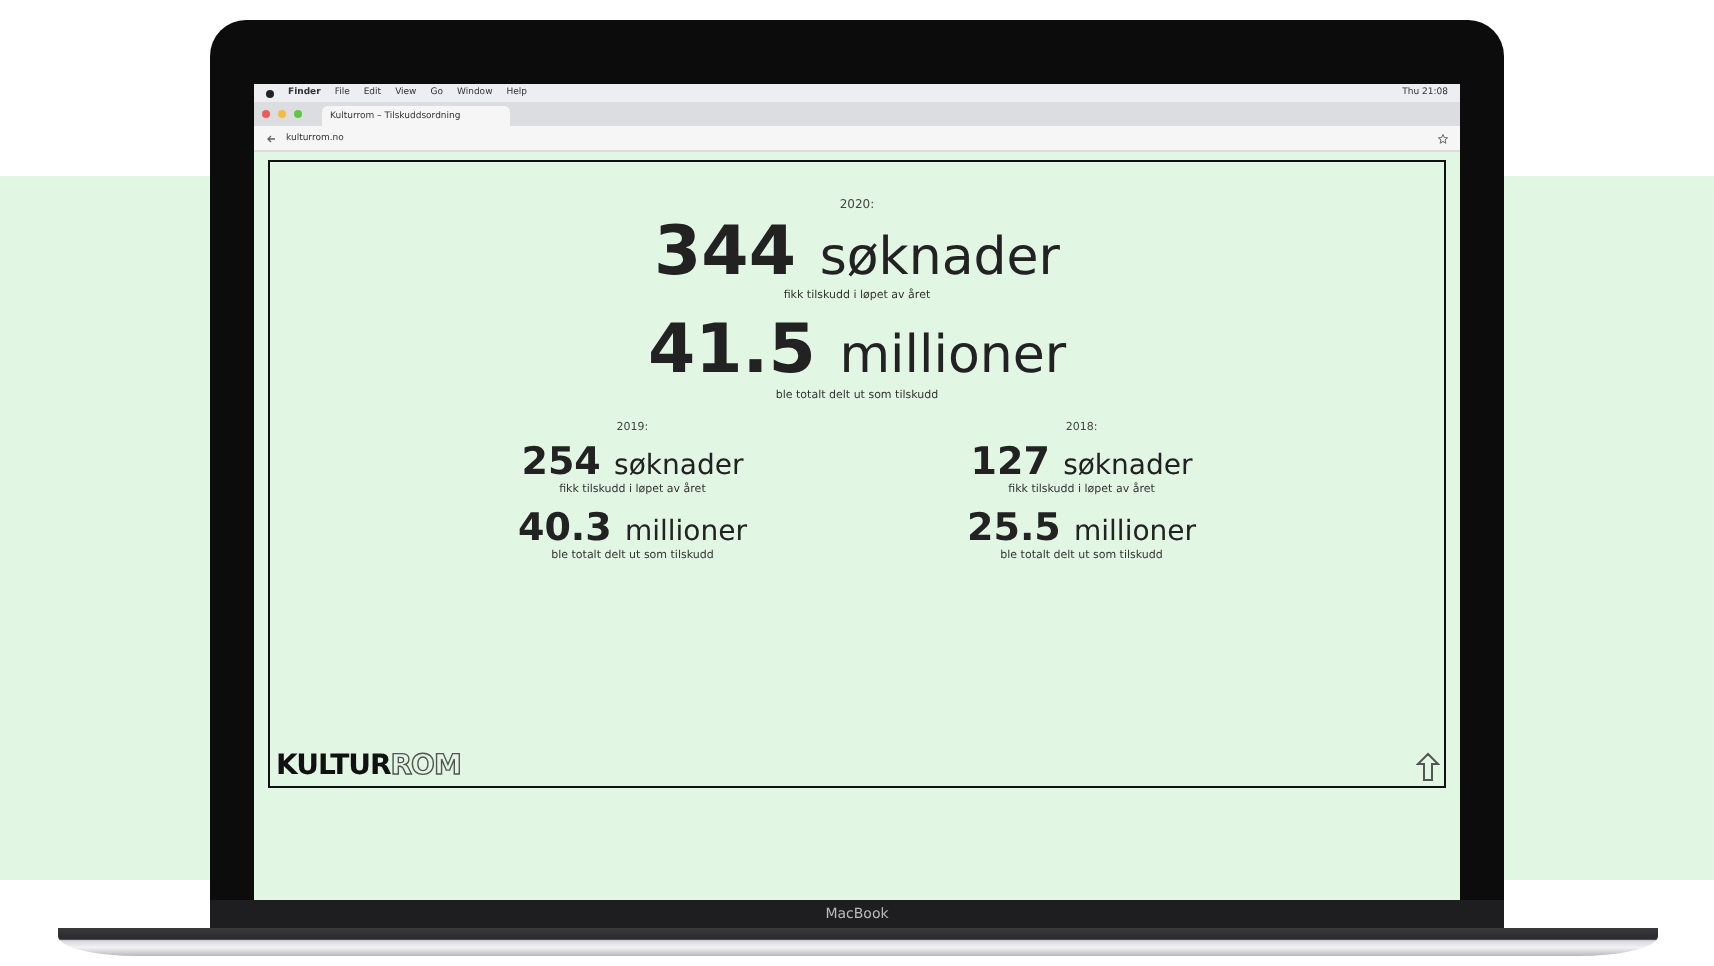 The image size is (1714, 966). What do you see at coordinates (857, 253) in the screenshot?
I see `stat-figure: 344 søknader` at bounding box center [857, 253].